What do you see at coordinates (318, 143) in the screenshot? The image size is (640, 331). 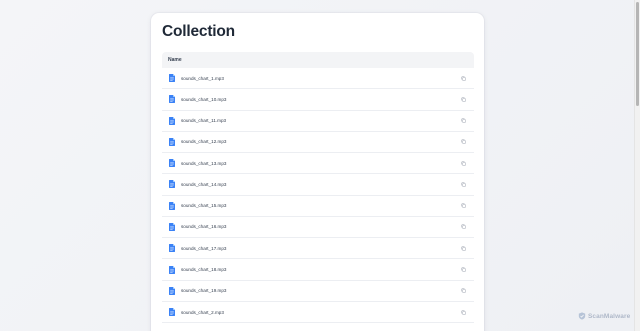 I see `table-row: sounds_chart_12.mp3` at bounding box center [318, 143].